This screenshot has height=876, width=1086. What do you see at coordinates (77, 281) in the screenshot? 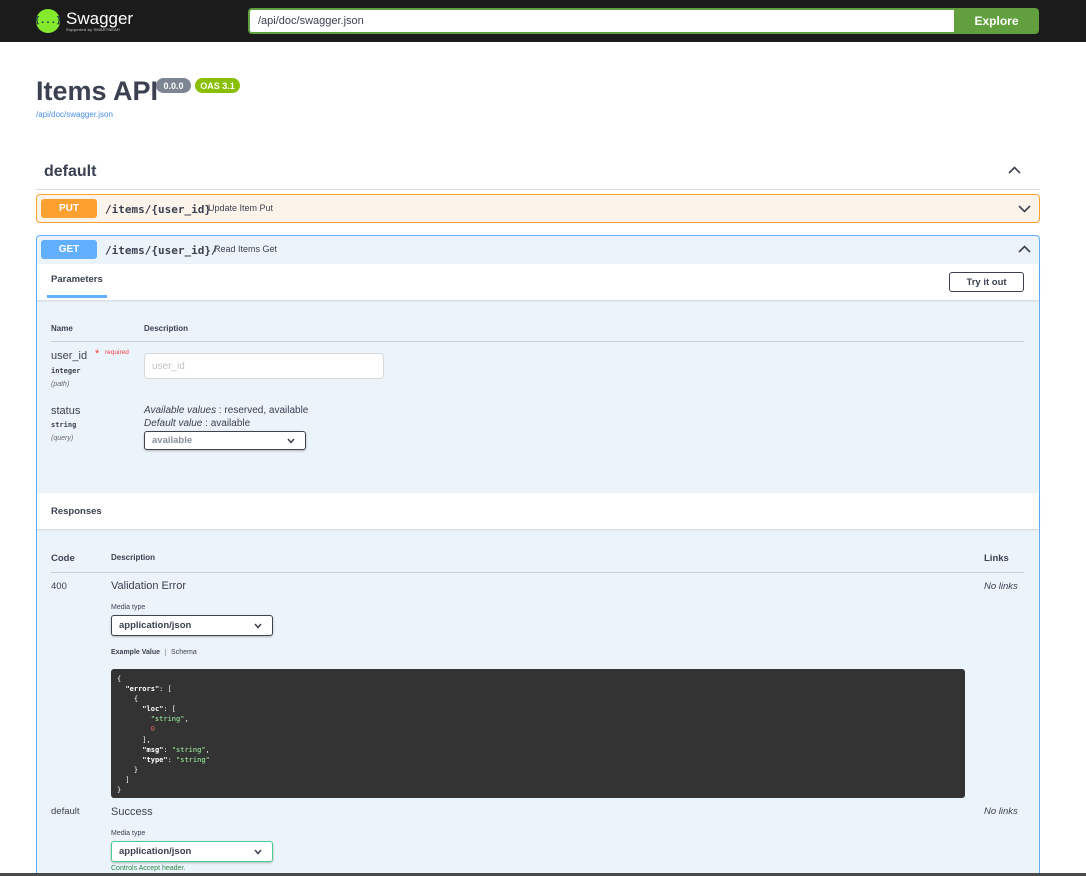
I see `tab-parameters: Parameters` at bounding box center [77, 281].